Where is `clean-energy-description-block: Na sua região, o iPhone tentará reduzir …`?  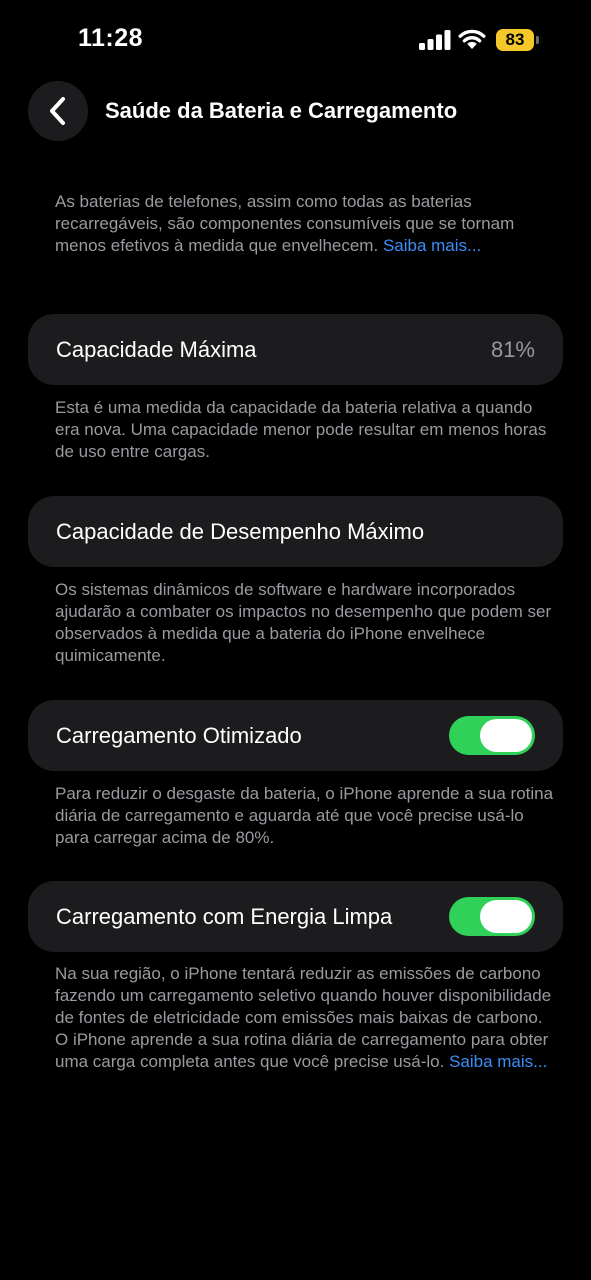
clean-energy-description-block: Na sua região, o iPhone tentará reduzir … is located at coordinates (305, 1018).